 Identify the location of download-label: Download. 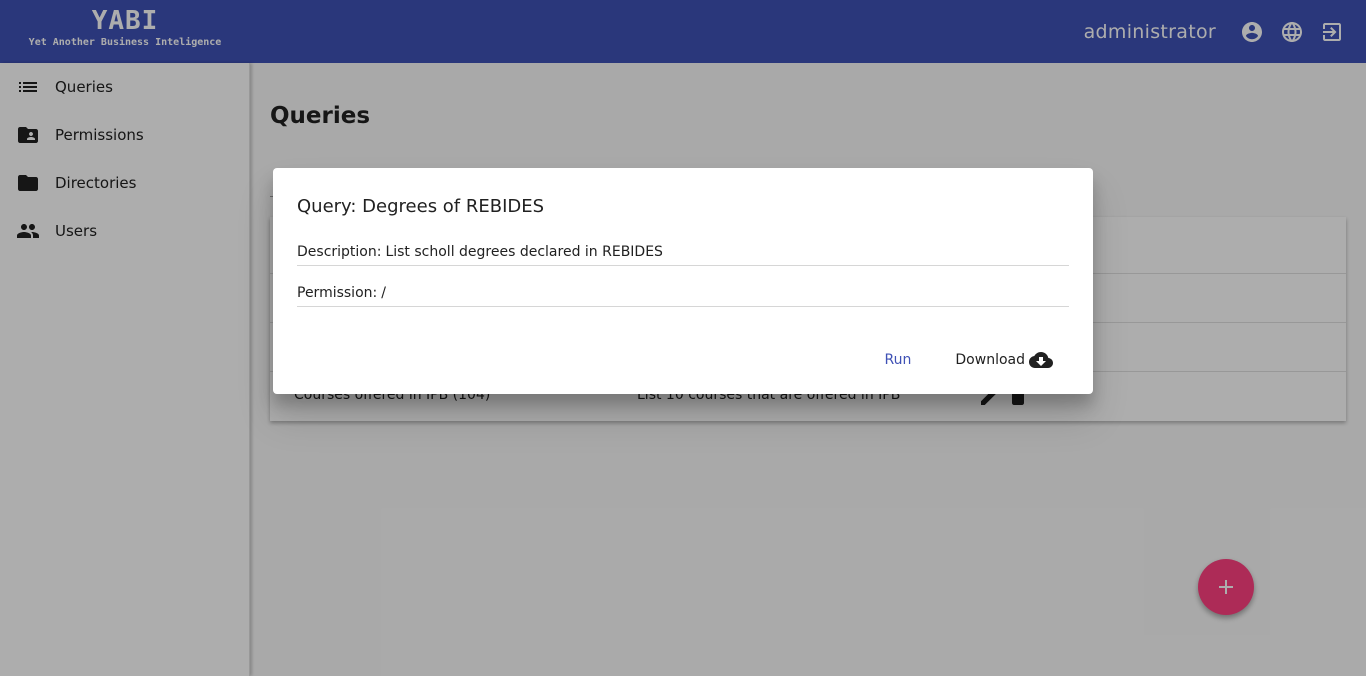
(990, 360).